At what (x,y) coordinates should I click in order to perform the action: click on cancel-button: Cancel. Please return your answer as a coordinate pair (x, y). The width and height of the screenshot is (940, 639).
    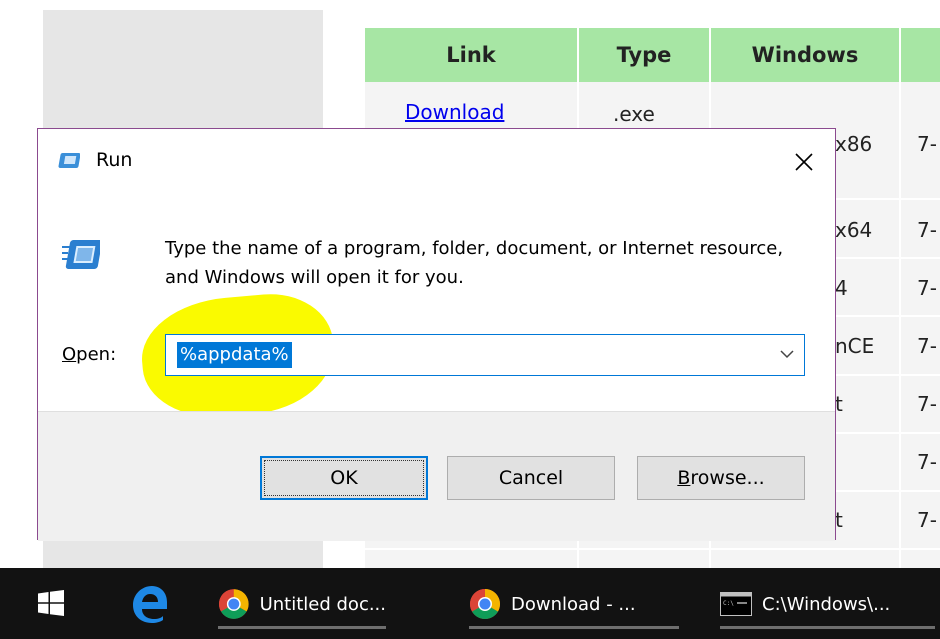
    Looking at the image, I should click on (531, 478).